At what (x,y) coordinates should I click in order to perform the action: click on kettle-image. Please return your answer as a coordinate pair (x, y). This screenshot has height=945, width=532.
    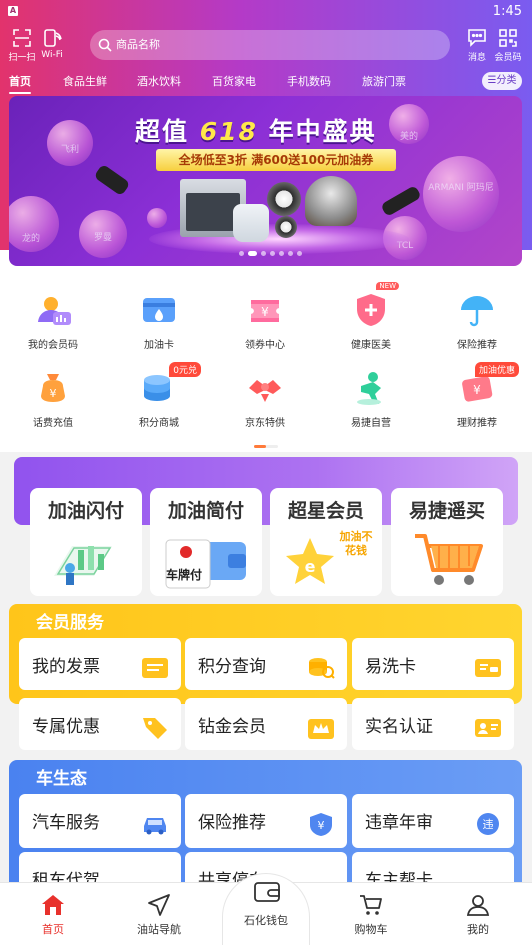
    Looking at the image, I should click on (251, 223).